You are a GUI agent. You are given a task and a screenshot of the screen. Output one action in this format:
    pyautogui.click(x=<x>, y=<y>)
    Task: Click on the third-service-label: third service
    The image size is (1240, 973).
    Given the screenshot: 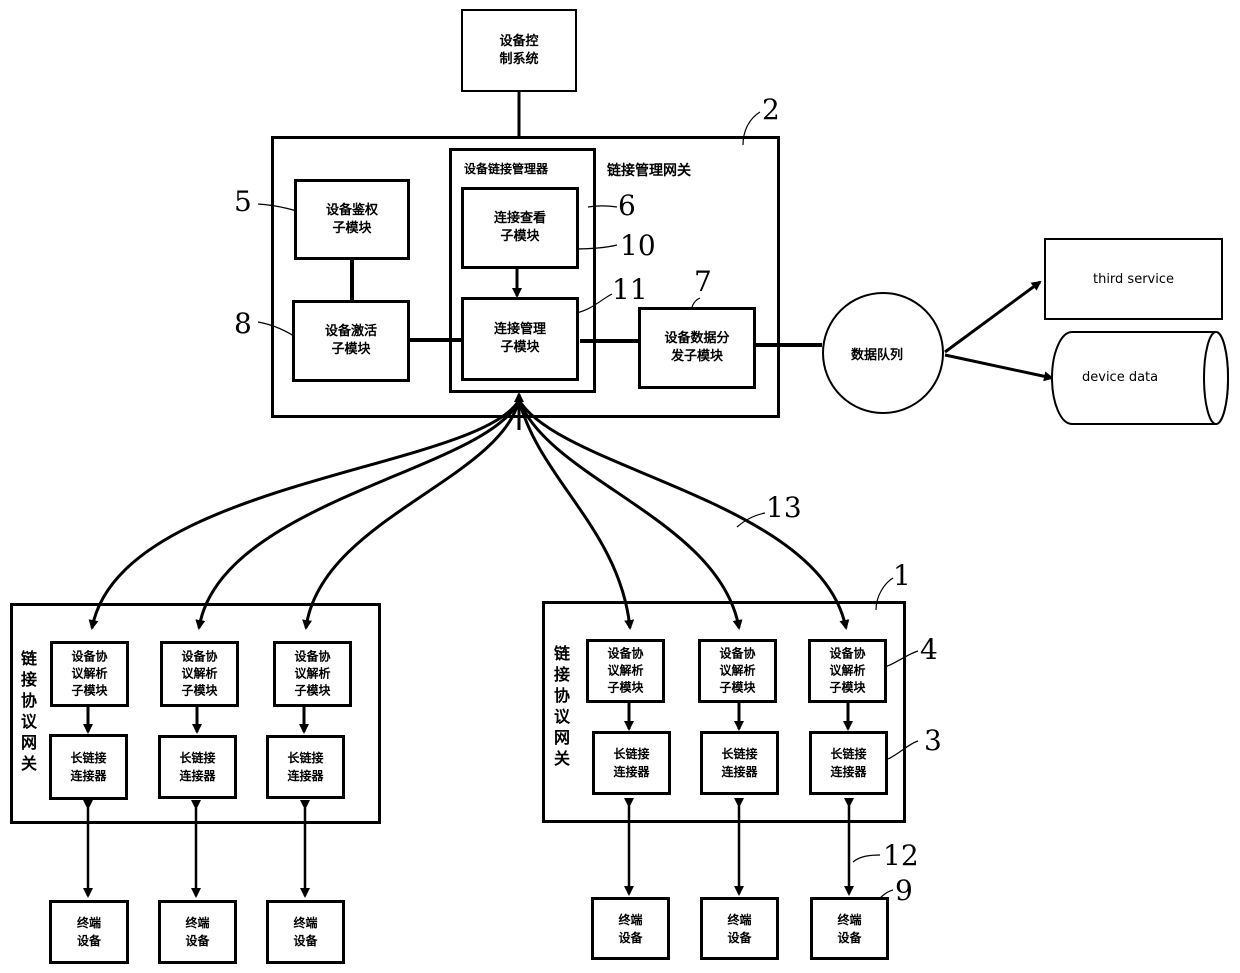 What is the action you would take?
    pyautogui.click(x=1133, y=279)
    